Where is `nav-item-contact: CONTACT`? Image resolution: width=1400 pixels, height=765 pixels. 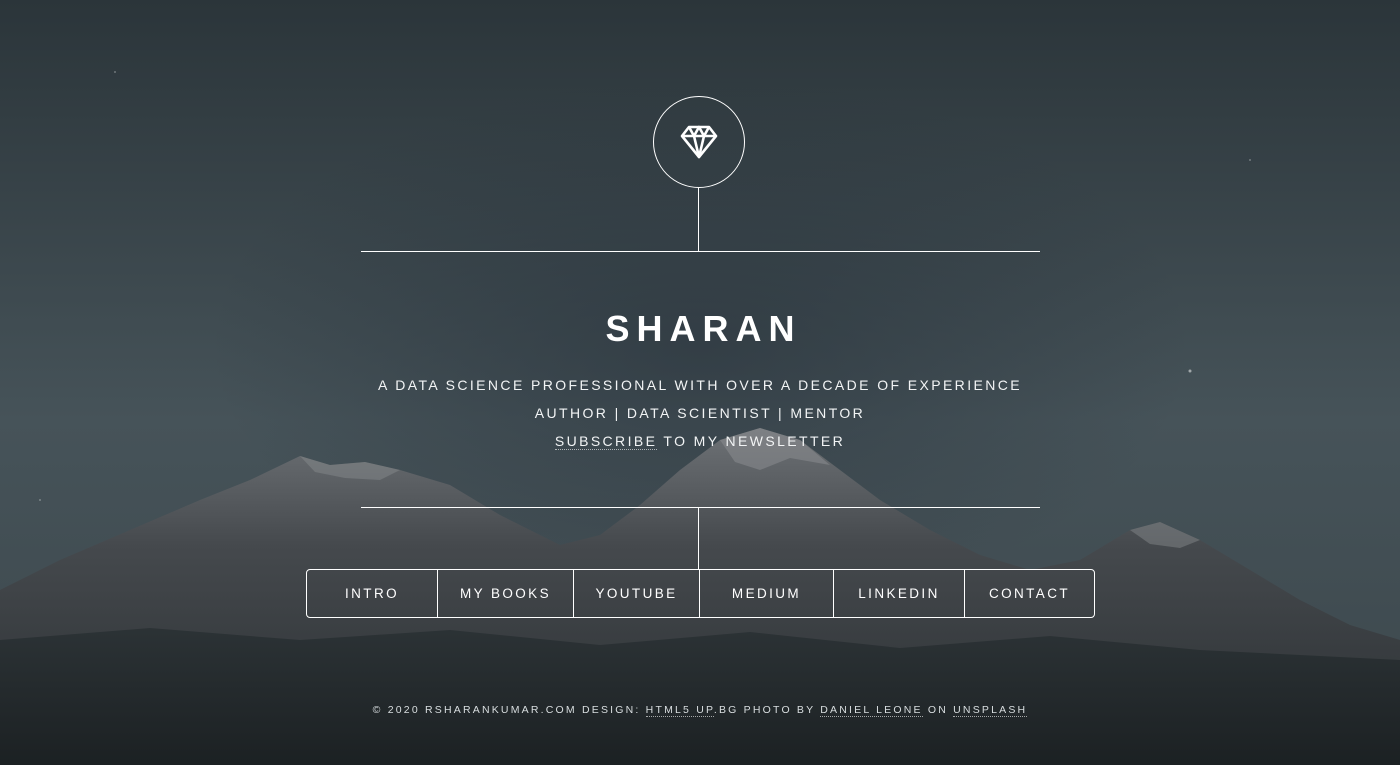
nav-item-contact: CONTACT is located at coordinates (1029, 593).